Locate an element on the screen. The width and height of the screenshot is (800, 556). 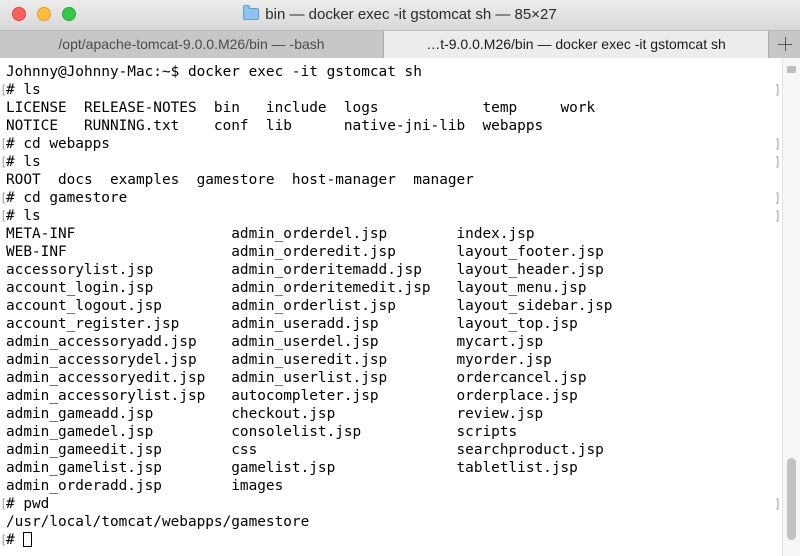
terminal-line: admin_gameedit.jsp css searchproduct.jsp is located at coordinates (309, 450).